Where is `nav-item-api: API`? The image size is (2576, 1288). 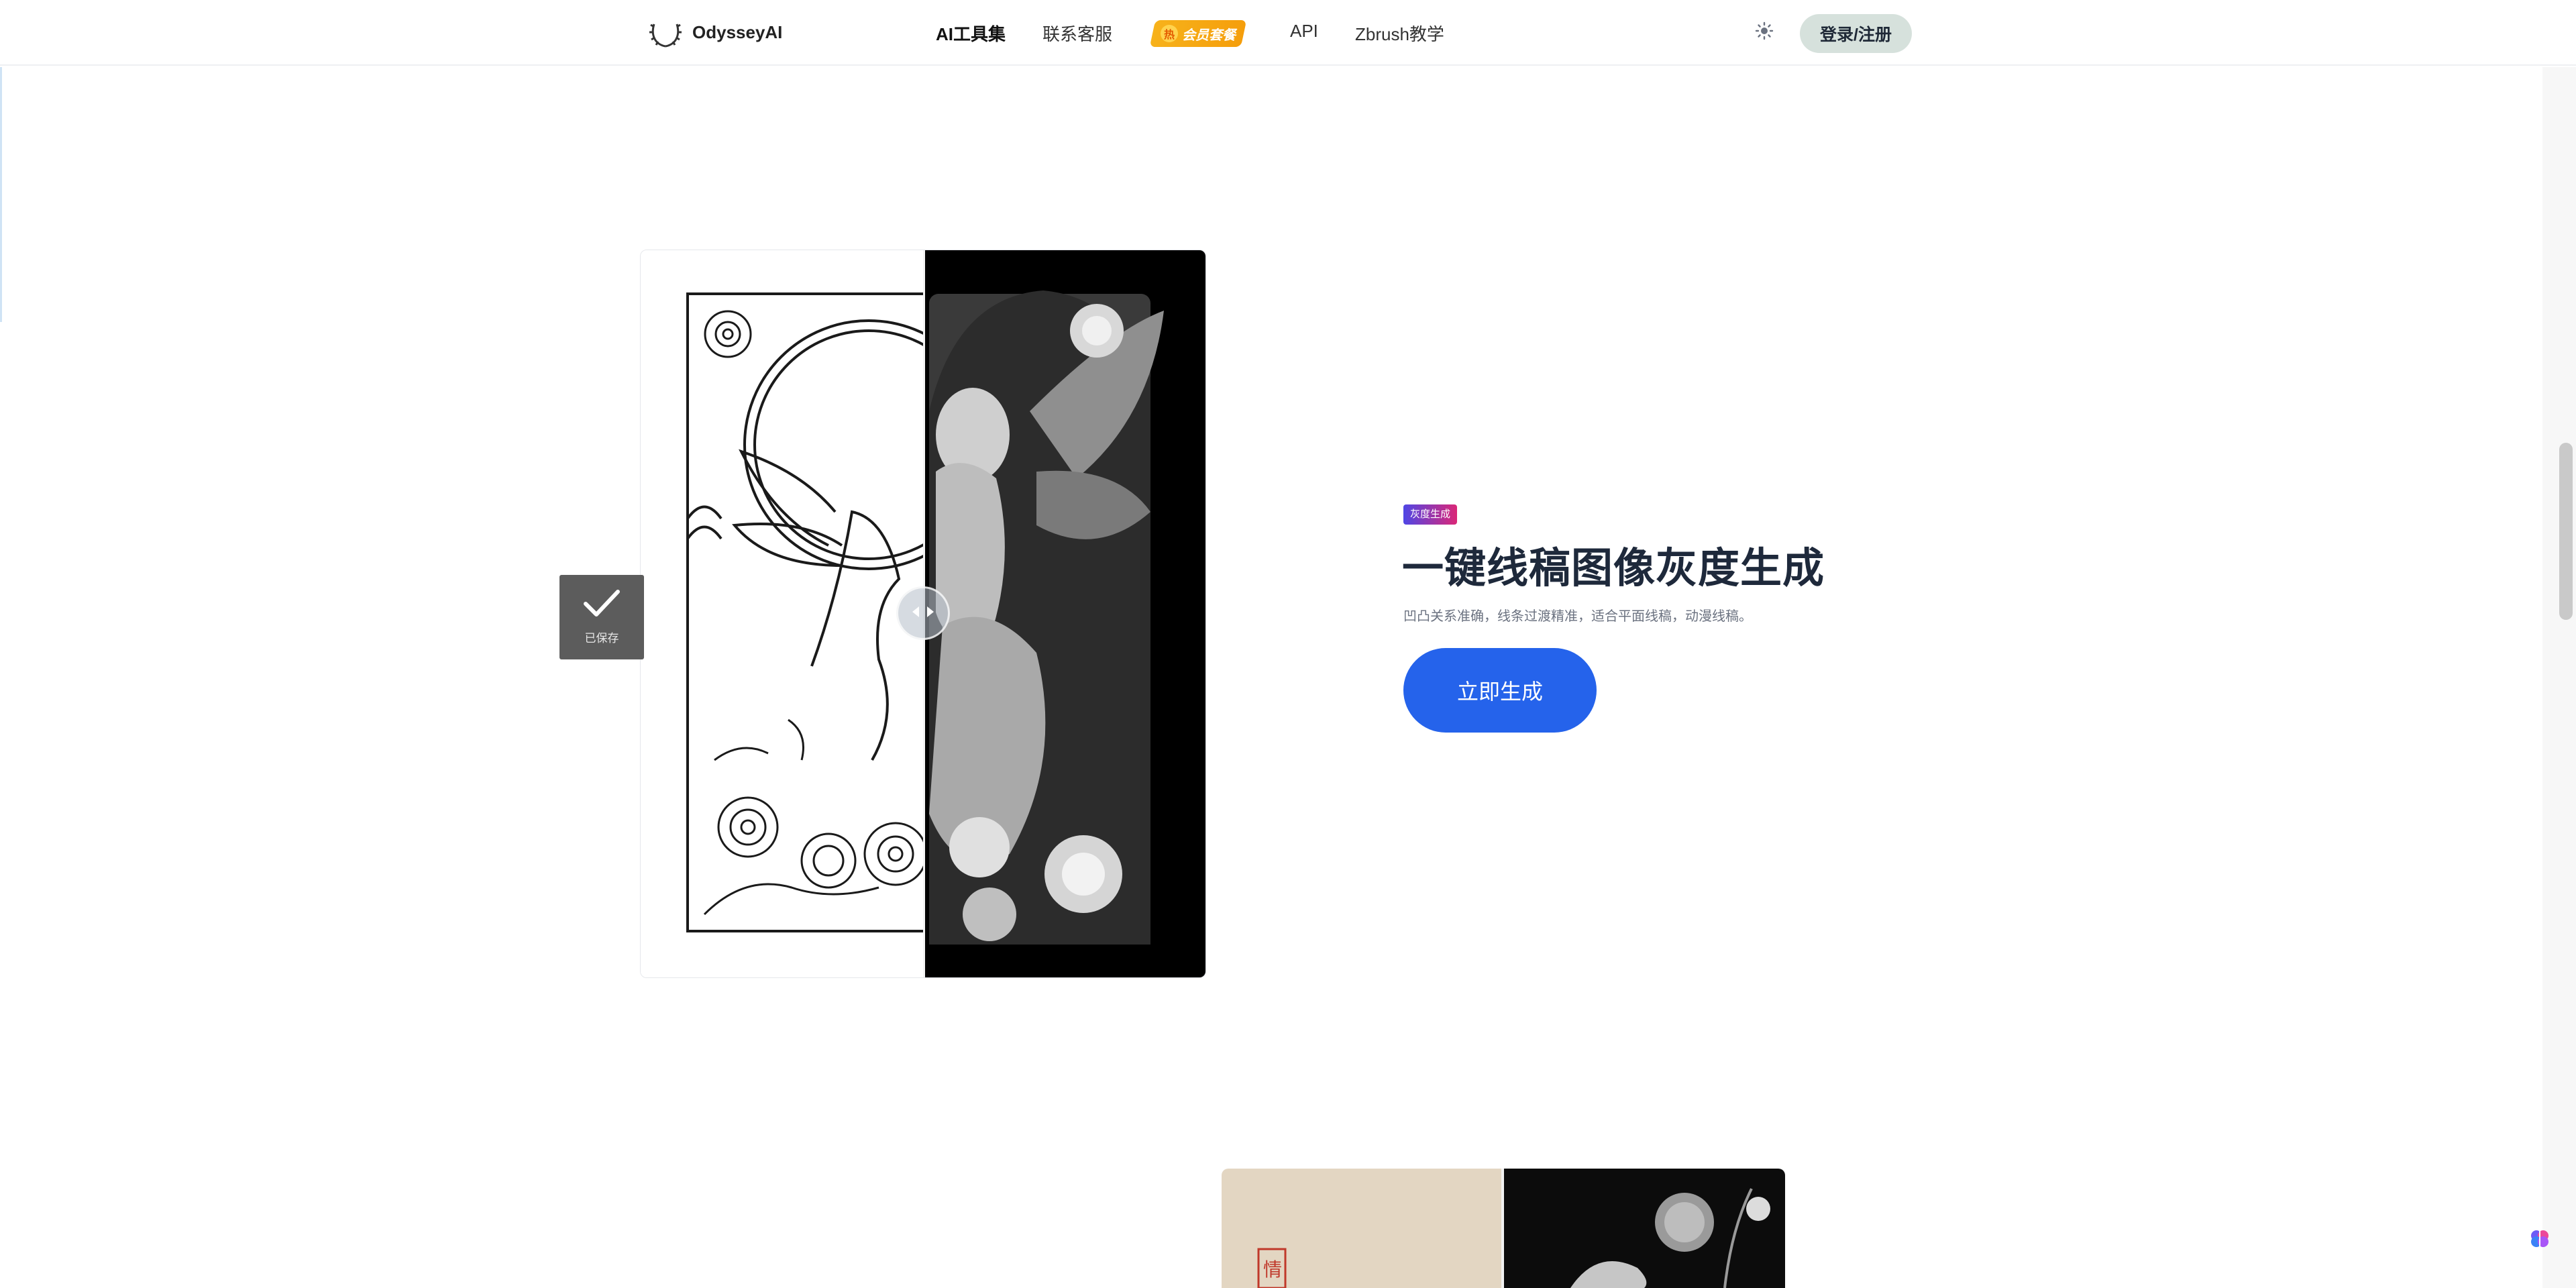
nav-item-api: API is located at coordinates (1304, 31).